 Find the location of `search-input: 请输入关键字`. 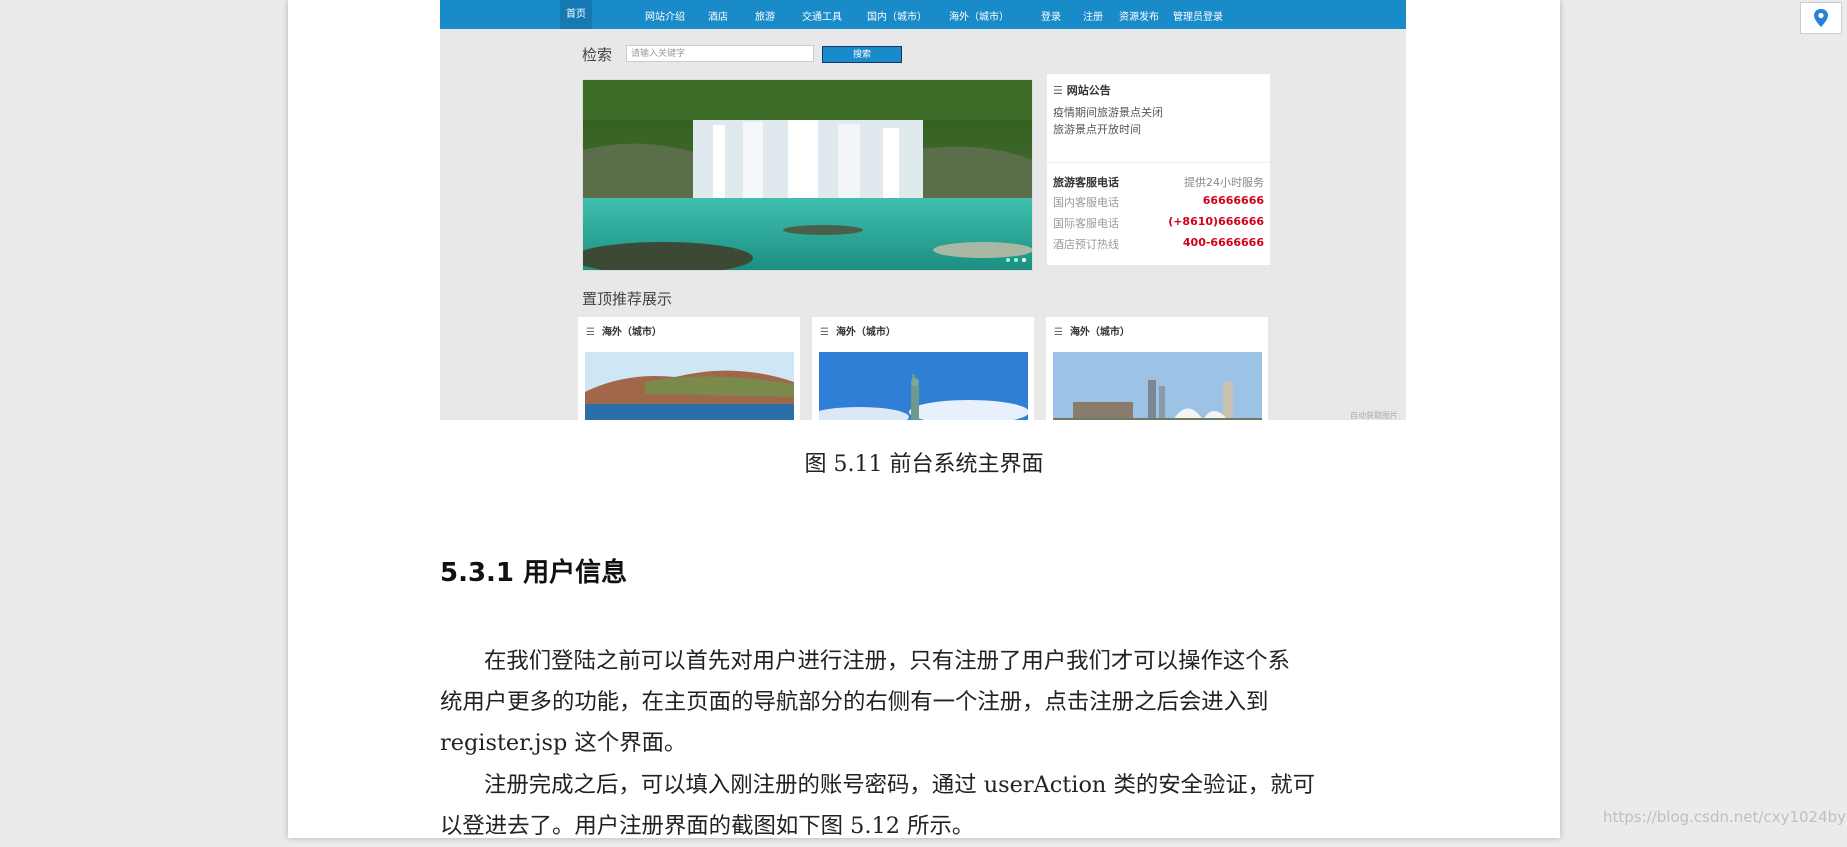

search-input: 请输入关键字 is located at coordinates (720, 53).